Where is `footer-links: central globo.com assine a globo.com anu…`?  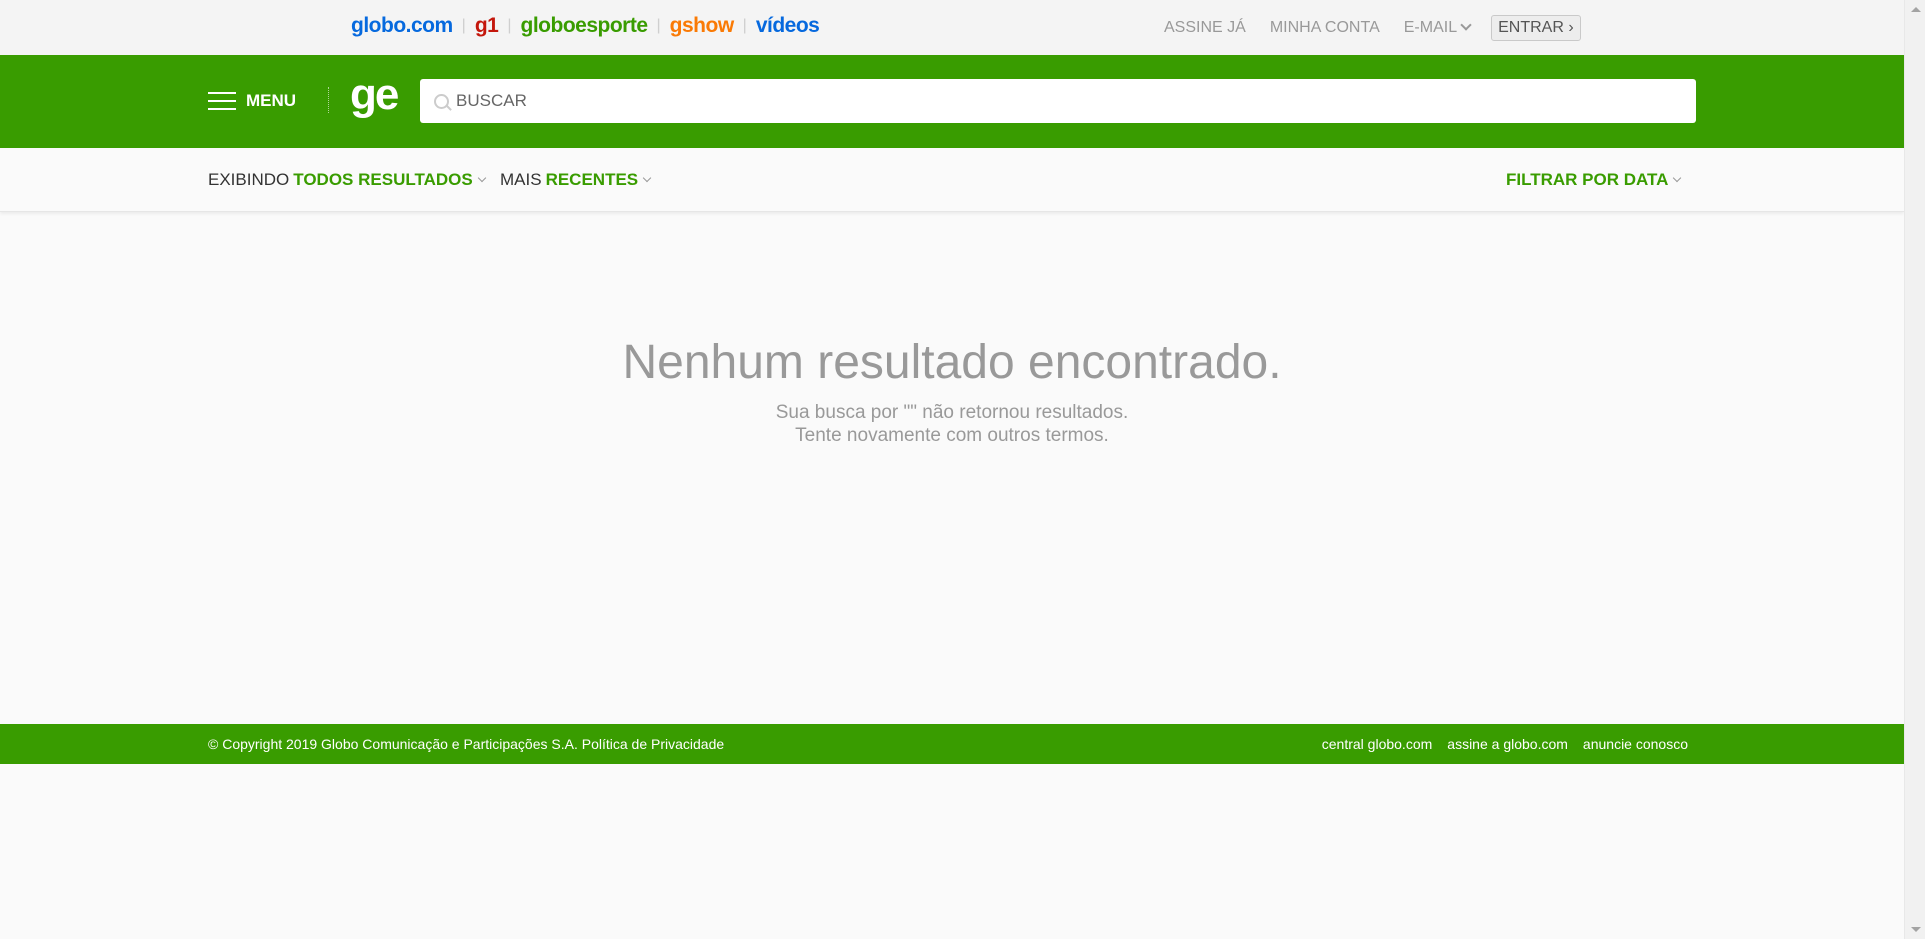
footer-links: central globo.com assine a globo.com anu… is located at coordinates (1497, 744).